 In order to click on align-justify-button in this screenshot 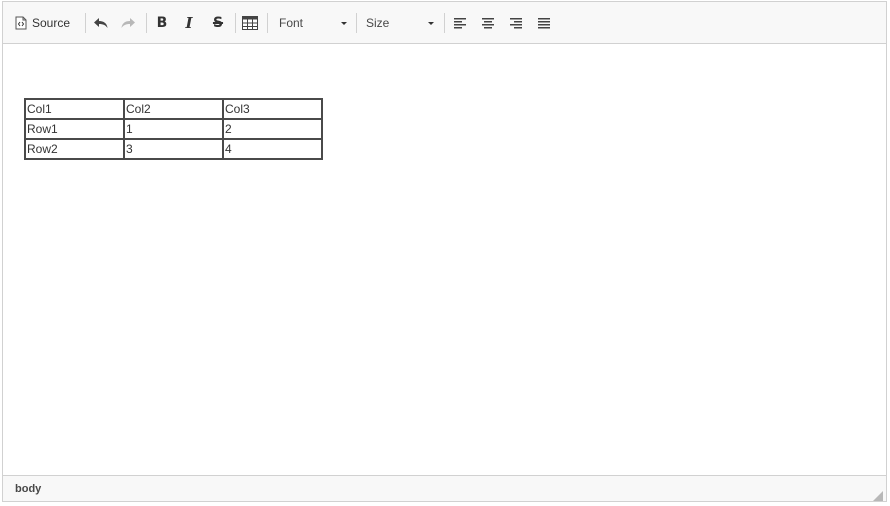, I will do `click(544, 23)`.